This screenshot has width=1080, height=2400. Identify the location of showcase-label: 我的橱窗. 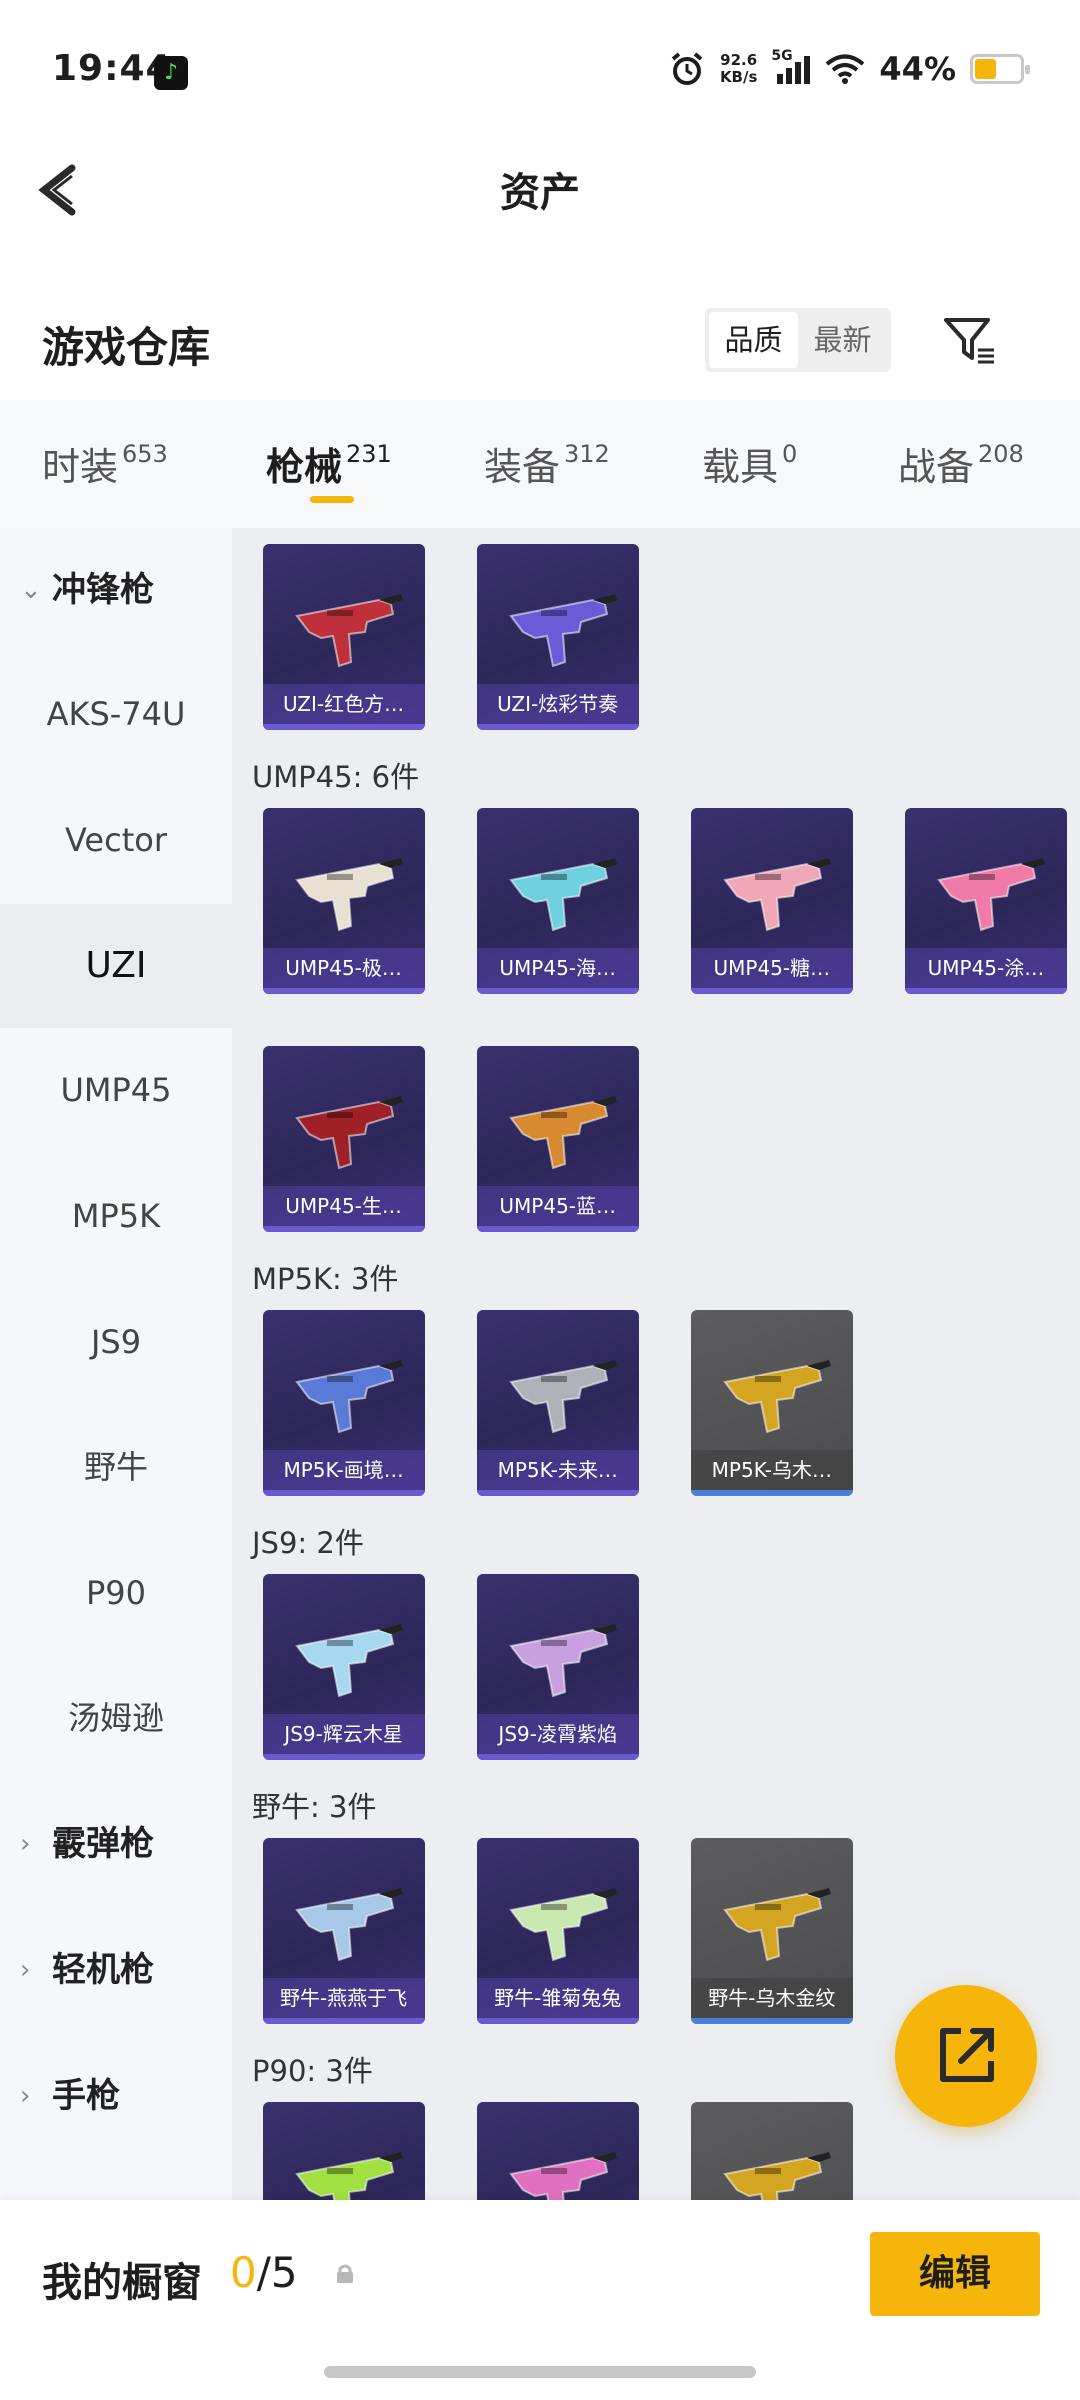
(122, 2283).